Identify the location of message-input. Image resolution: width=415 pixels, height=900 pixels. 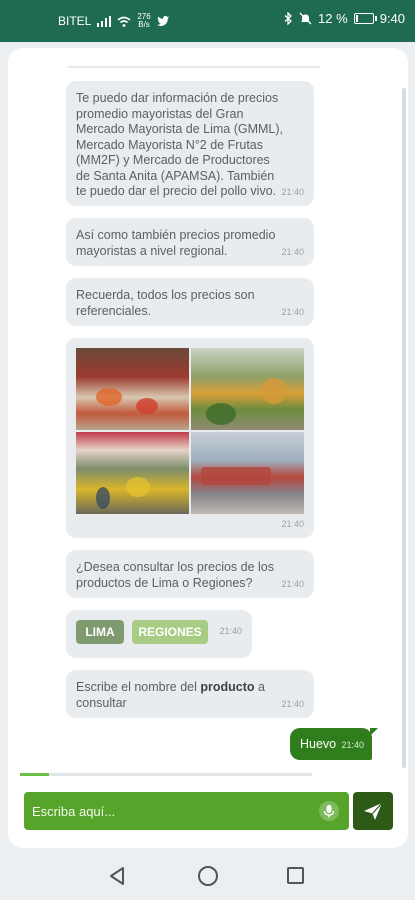
(167, 811).